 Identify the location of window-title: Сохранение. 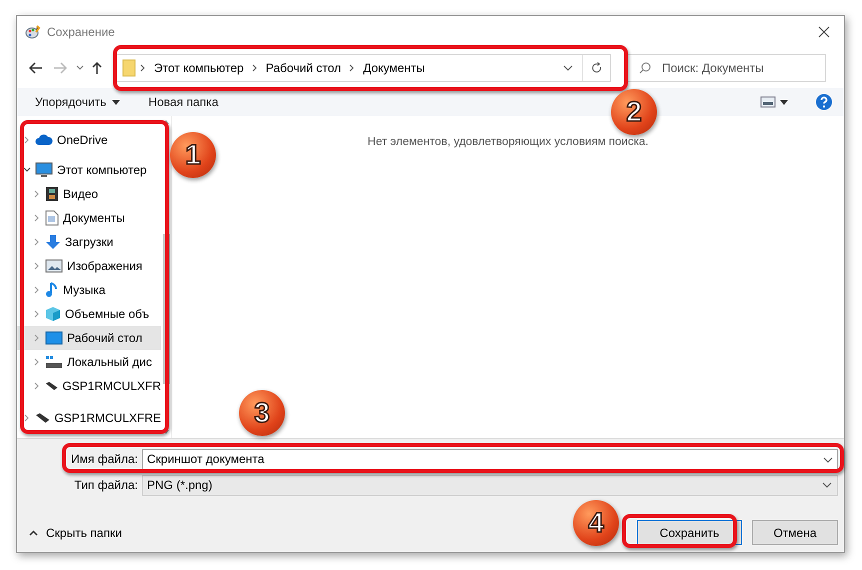
(81, 32).